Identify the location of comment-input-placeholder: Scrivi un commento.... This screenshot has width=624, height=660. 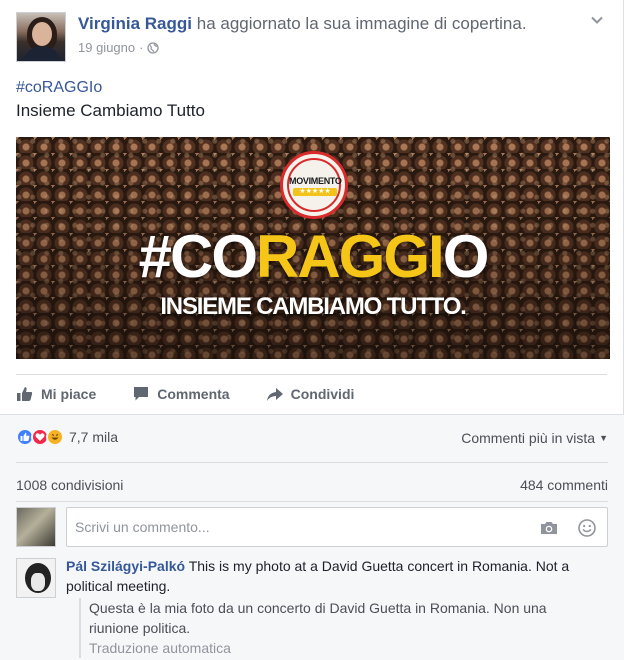
(142, 527).